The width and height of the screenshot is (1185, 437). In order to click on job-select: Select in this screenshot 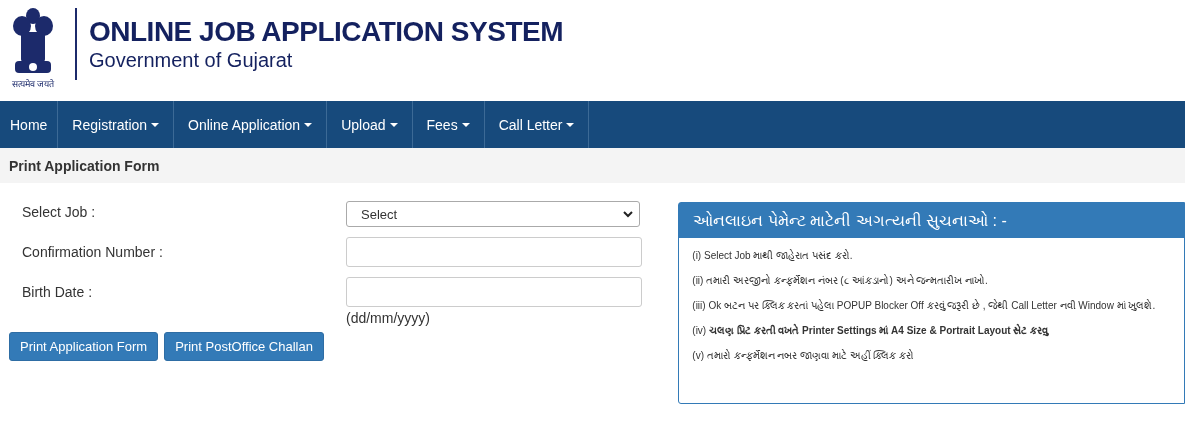, I will do `click(493, 214)`.